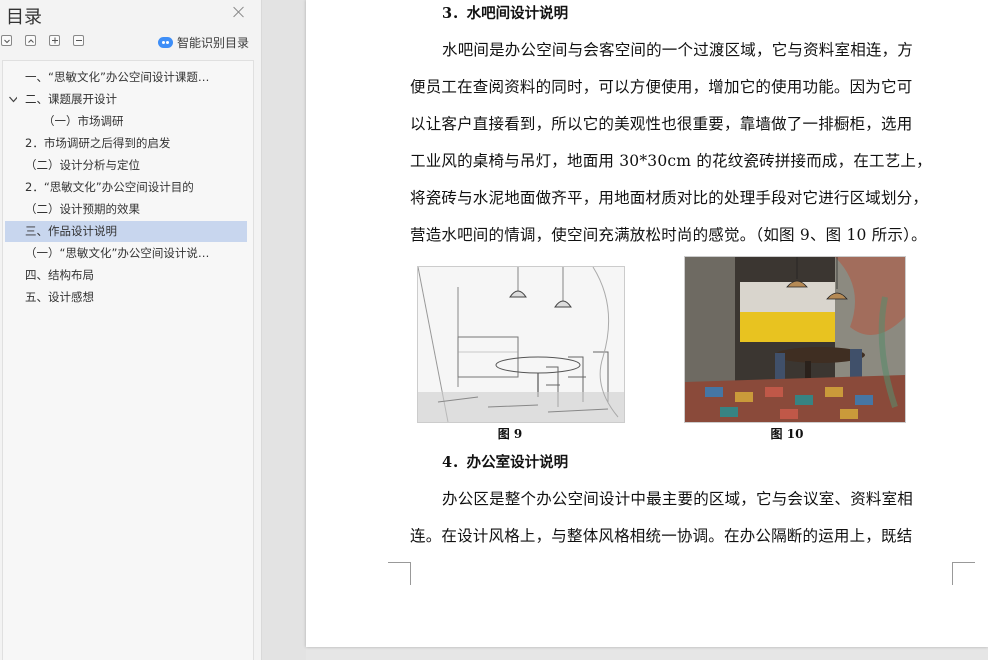  I want to click on paragraph-line: 将瓷砖与水泥地面做齐平，用地面材质对比的处理手段对它进行区域划分，, so click(669, 198).